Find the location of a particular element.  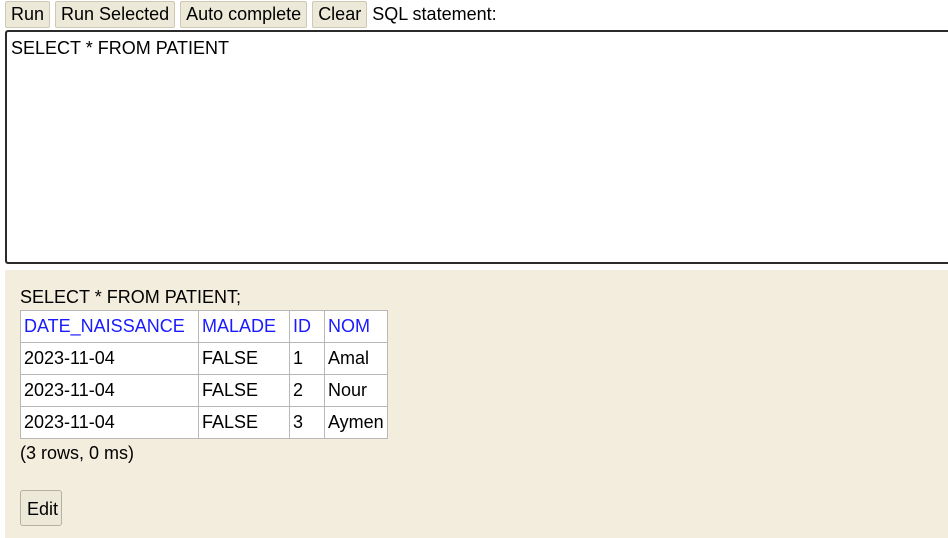

edit-button: Edit is located at coordinates (41, 508).